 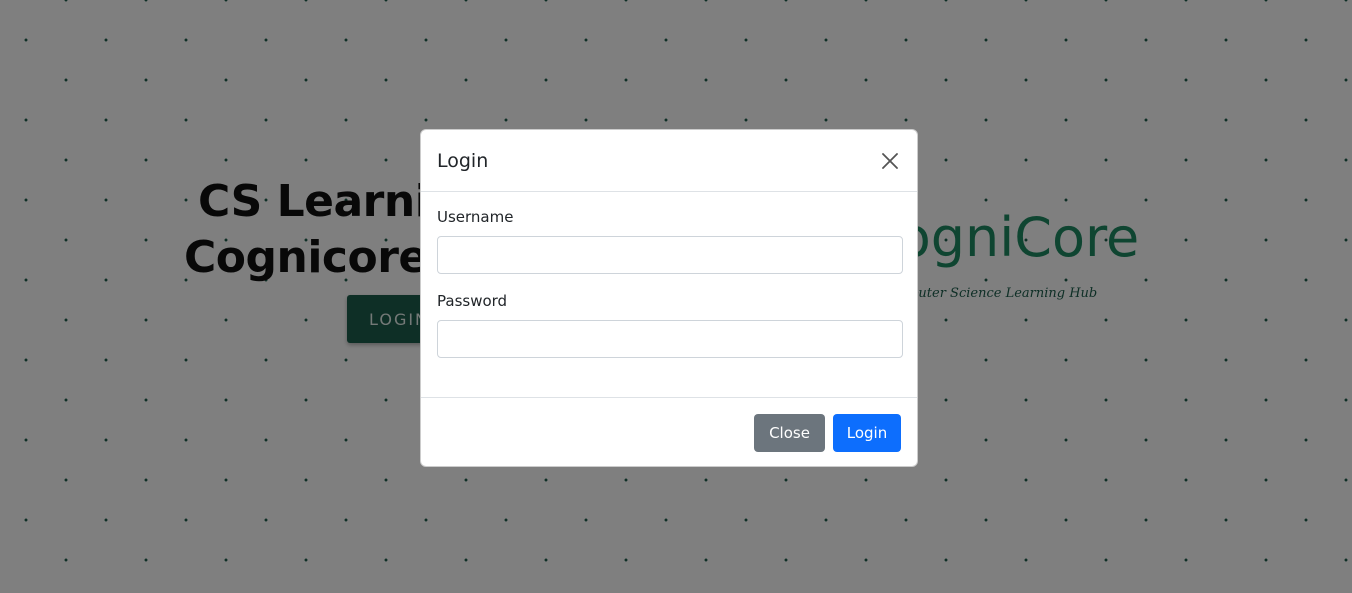 I want to click on password-input, so click(x=670, y=339).